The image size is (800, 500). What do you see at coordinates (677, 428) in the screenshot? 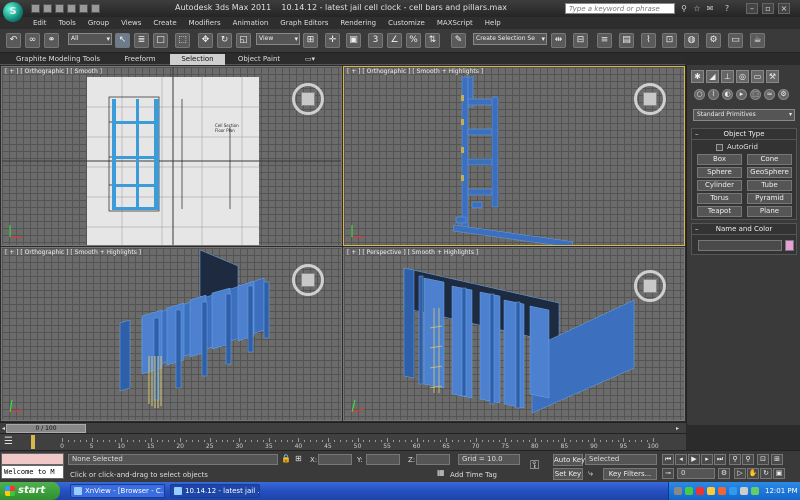
I see `slider-next-arrow-icon: ▸` at bounding box center [677, 428].